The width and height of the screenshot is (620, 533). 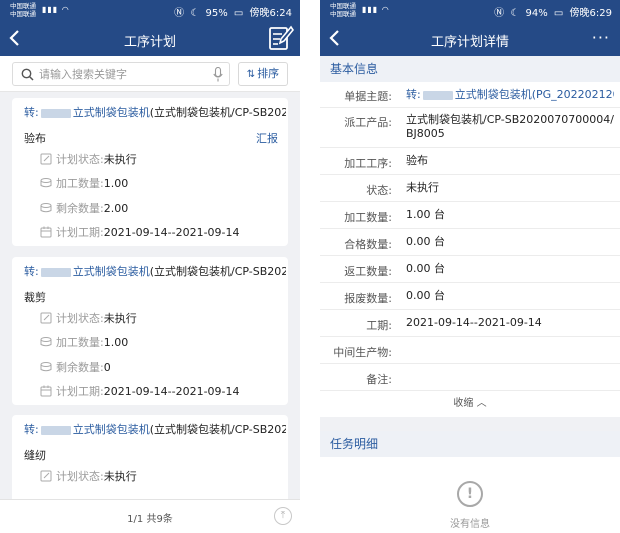 I want to click on nav-bar: 工序计划, so click(x=150, y=39).